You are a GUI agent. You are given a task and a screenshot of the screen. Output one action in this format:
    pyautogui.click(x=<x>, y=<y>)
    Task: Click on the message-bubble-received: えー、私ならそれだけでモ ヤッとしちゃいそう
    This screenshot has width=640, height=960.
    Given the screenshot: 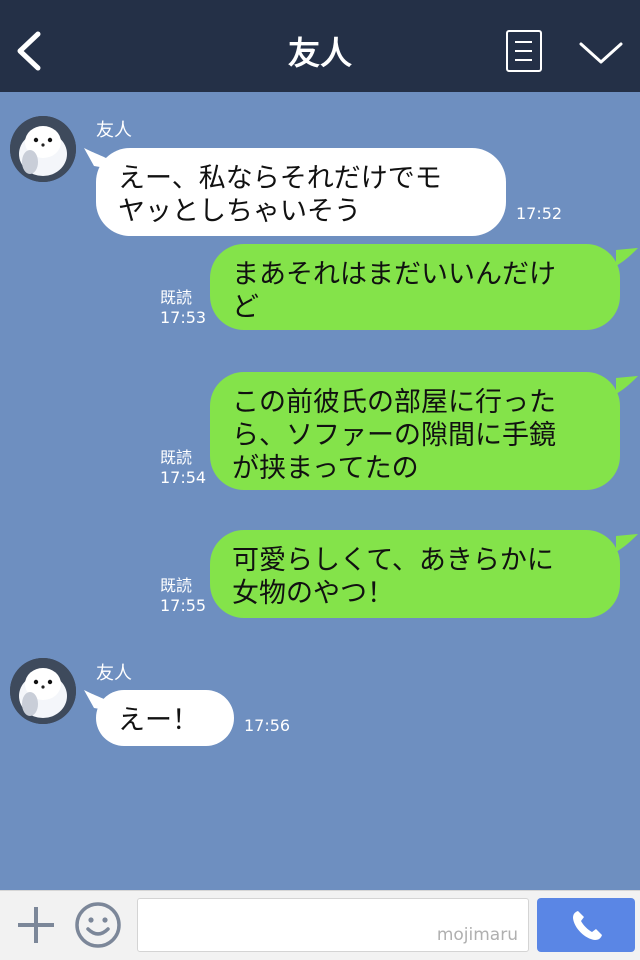 What is the action you would take?
    pyautogui.click(x=301, y=192)
    